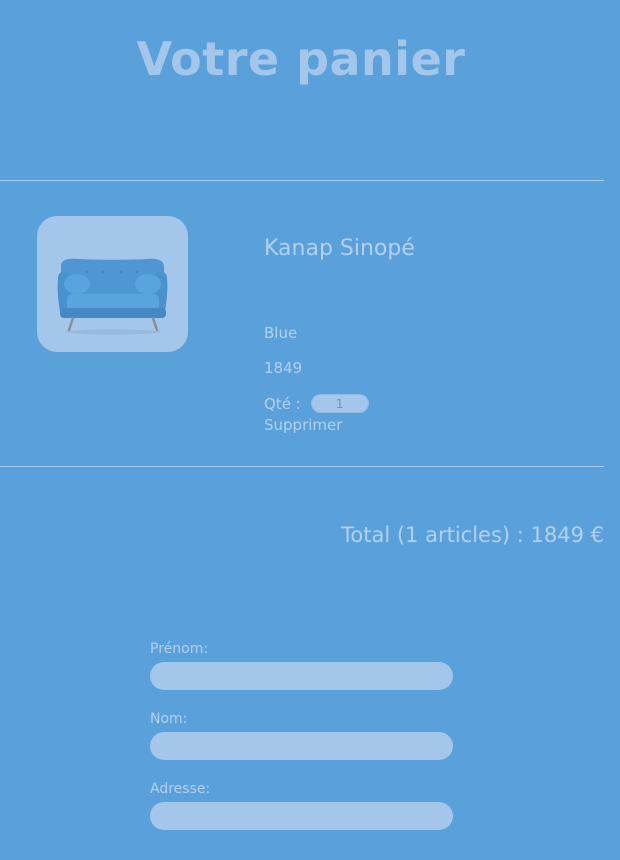  I want to click on address-field-group: Adresse:, so click(301, 805).